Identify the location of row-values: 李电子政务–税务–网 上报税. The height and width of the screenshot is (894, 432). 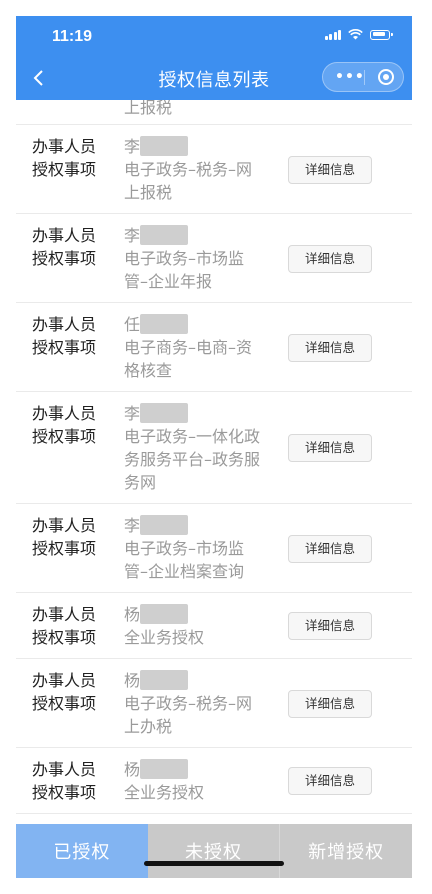
(199, 169).